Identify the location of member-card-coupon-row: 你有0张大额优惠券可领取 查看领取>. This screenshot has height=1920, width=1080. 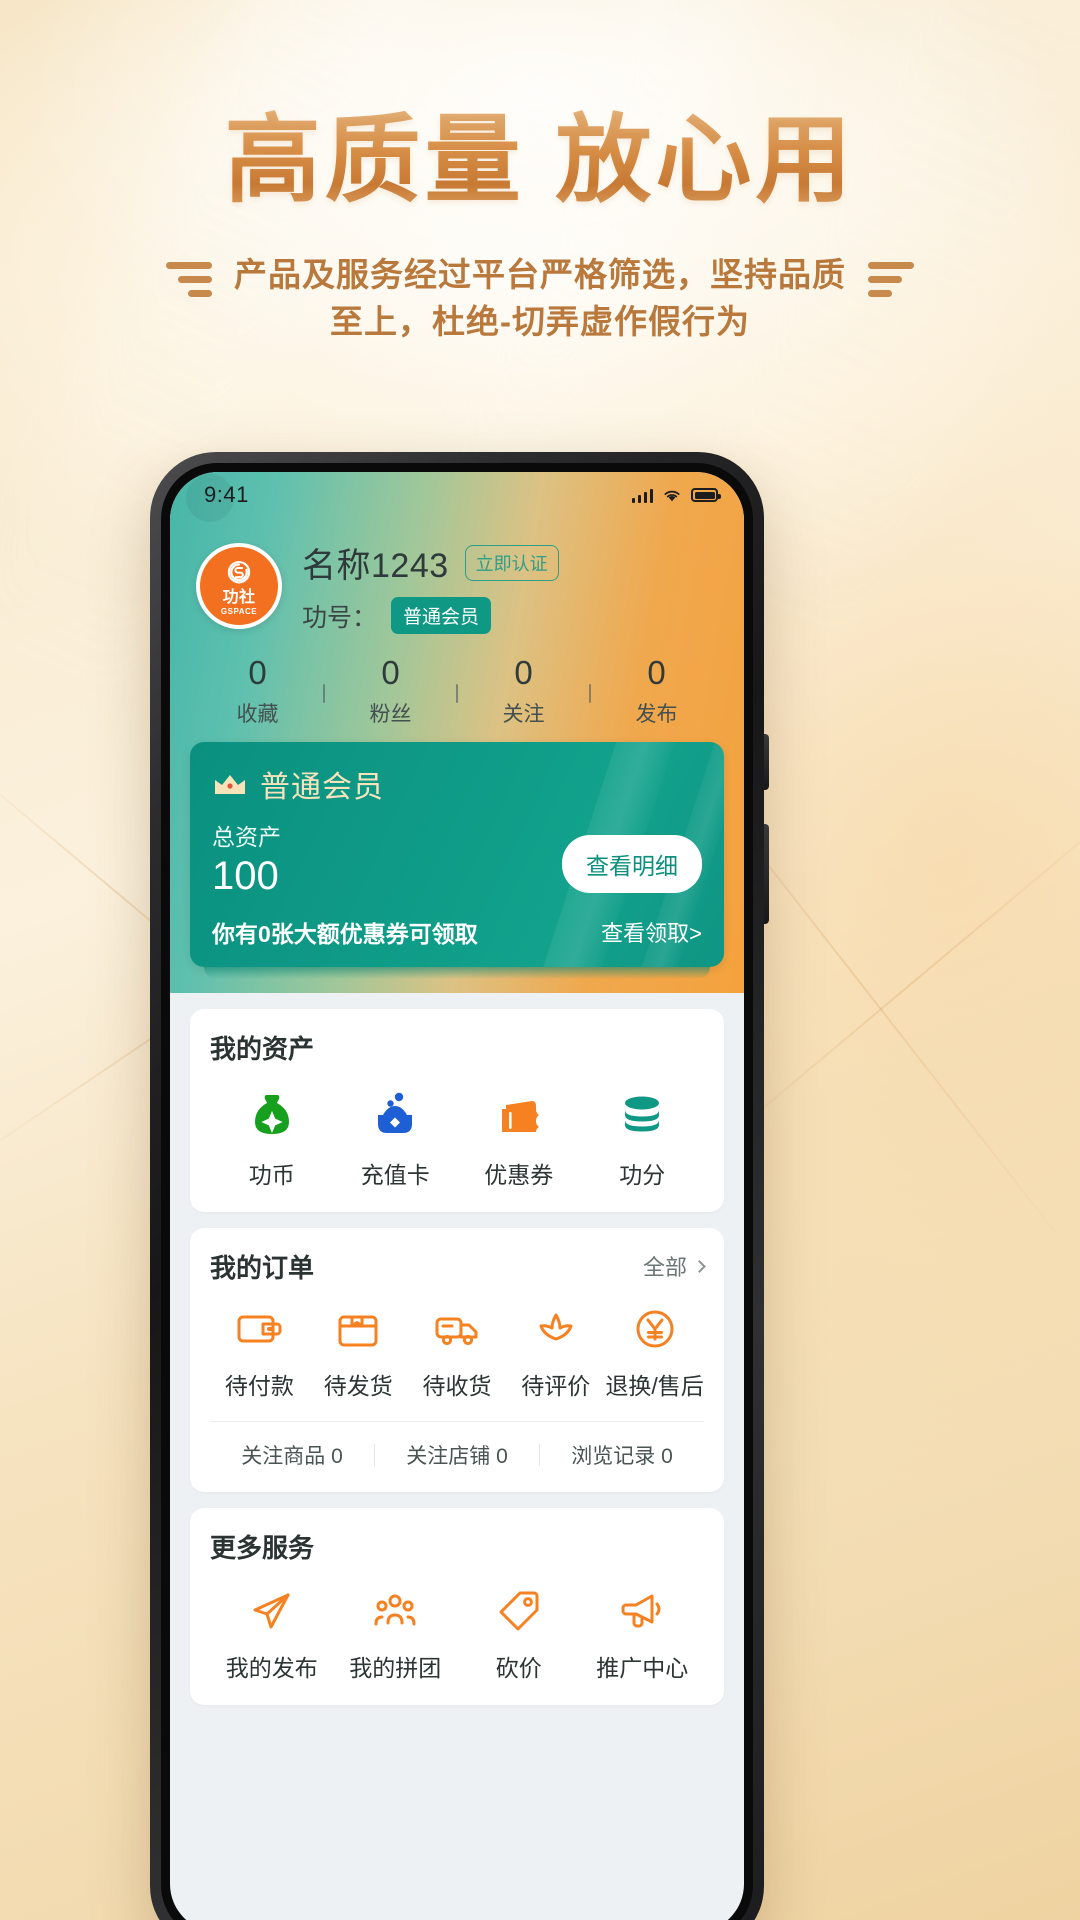
(457, 941).